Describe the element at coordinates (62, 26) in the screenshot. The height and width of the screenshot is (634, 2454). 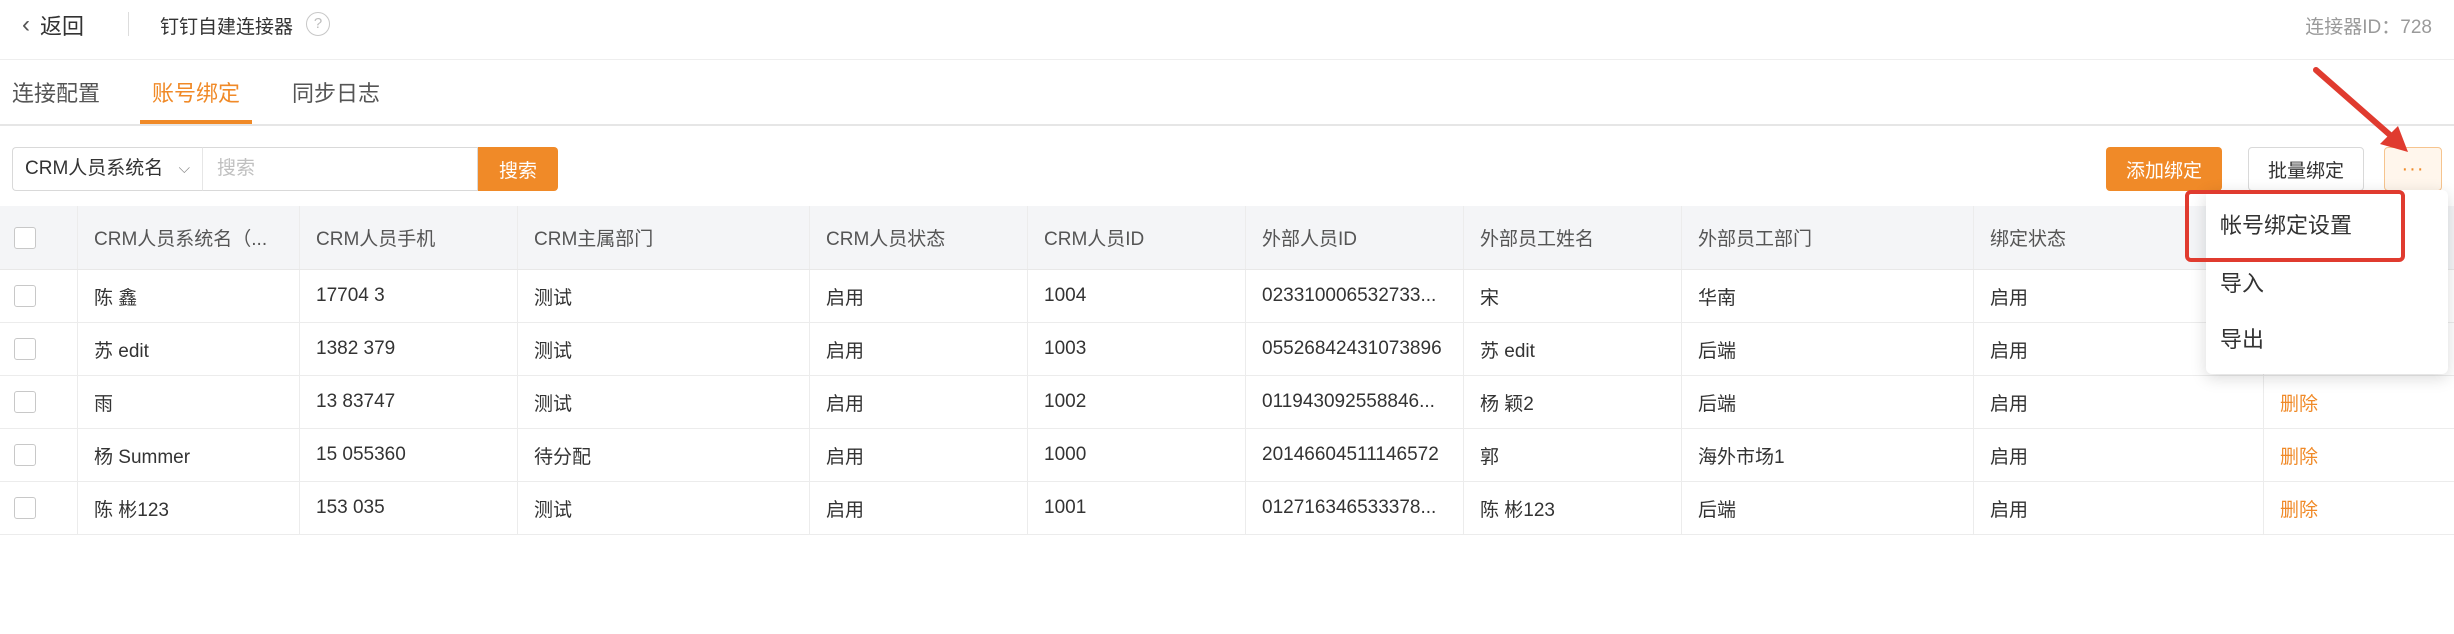
I see `back-label: 返回` at that location.